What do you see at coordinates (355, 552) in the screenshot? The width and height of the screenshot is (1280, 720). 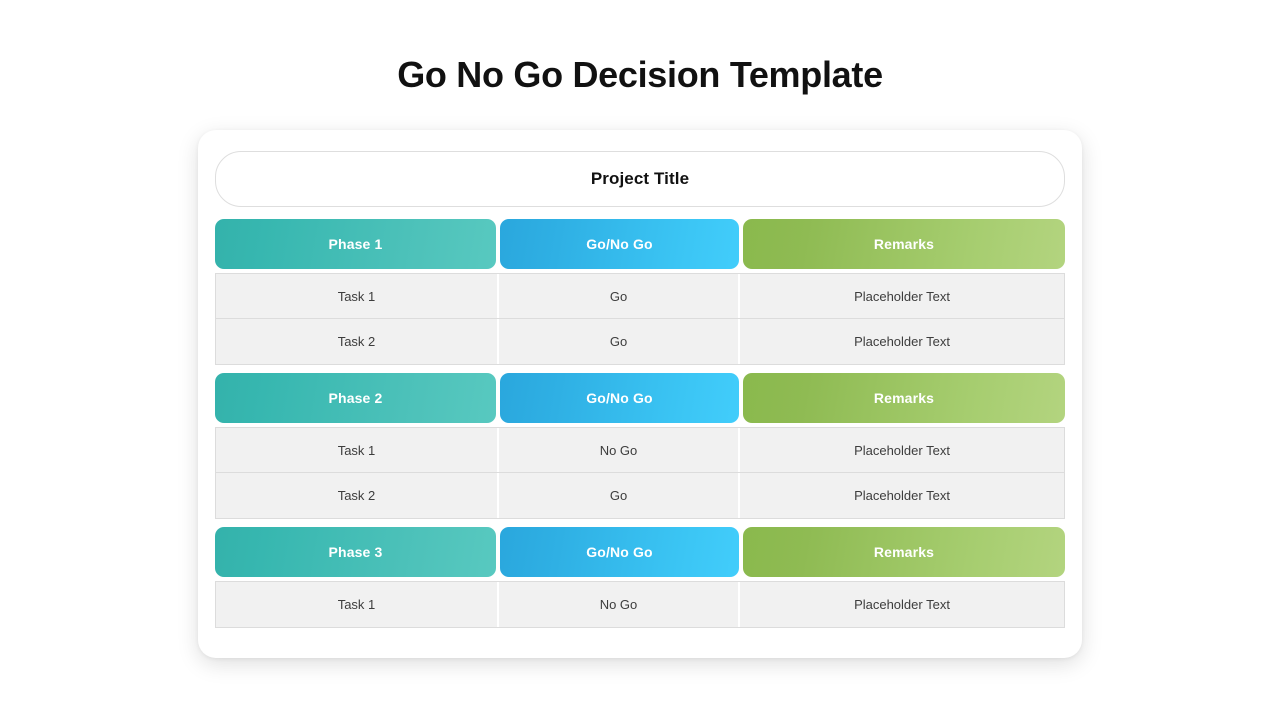 I see `phase-header-3: Phase 3` at bounding box center [355, 552].